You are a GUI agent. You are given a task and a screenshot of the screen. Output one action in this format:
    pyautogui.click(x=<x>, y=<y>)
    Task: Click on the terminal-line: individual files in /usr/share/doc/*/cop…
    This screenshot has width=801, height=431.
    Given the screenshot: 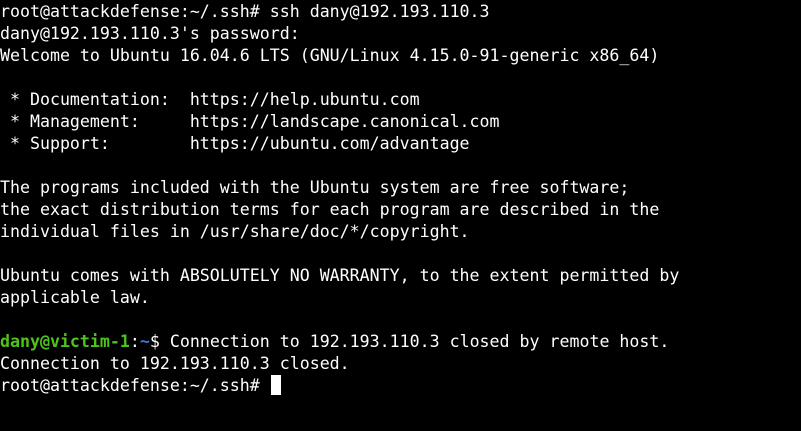 What is the action you would take?
    pyautogui.click(x=235, y=231)
    